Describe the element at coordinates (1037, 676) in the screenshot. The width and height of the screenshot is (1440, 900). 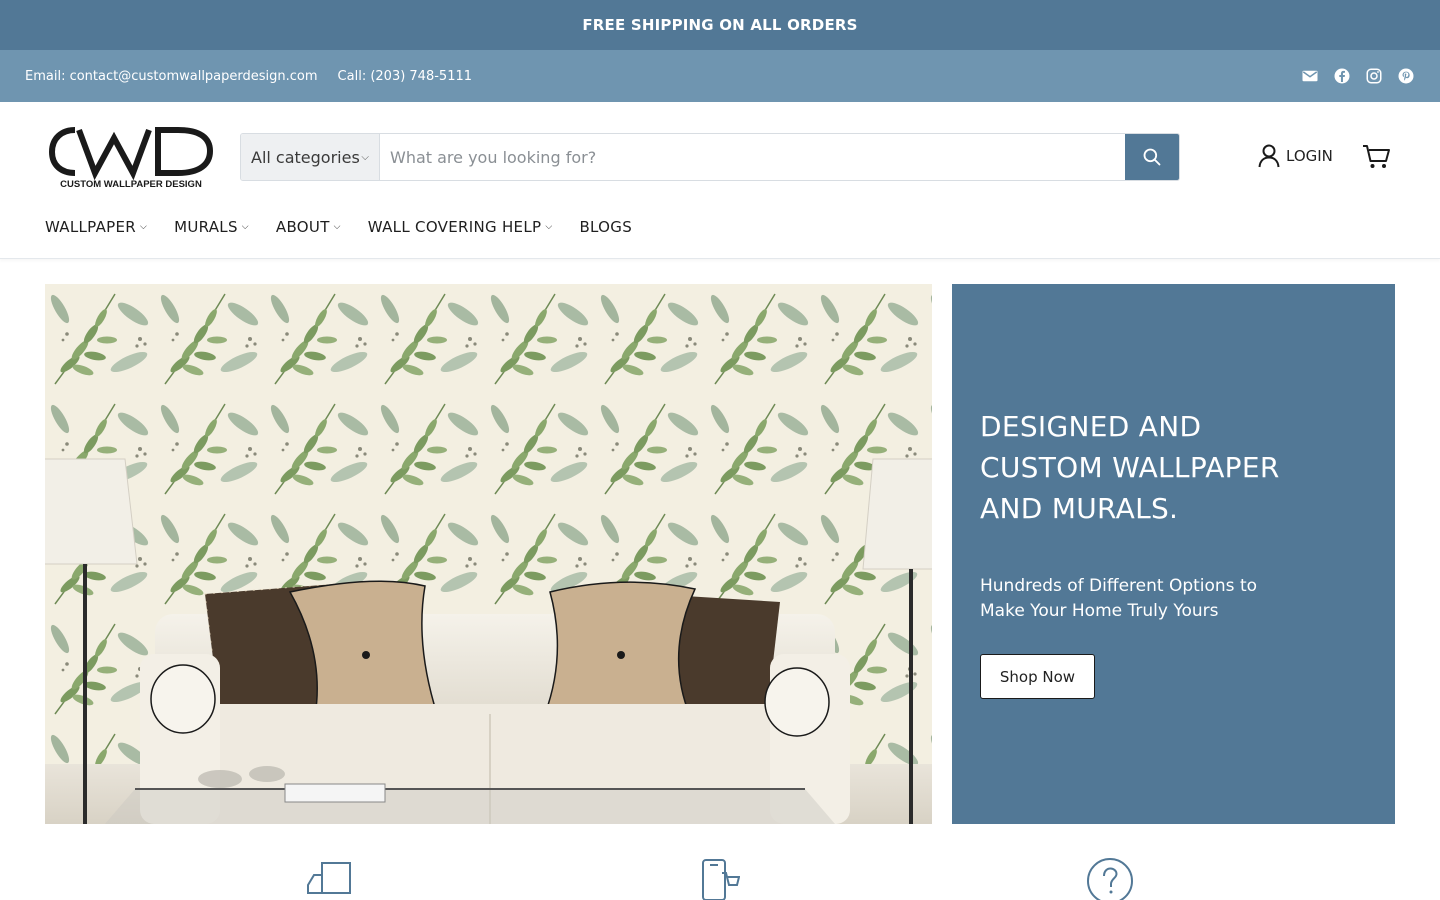
I see `shop-now-button: Shop Now` at that location.